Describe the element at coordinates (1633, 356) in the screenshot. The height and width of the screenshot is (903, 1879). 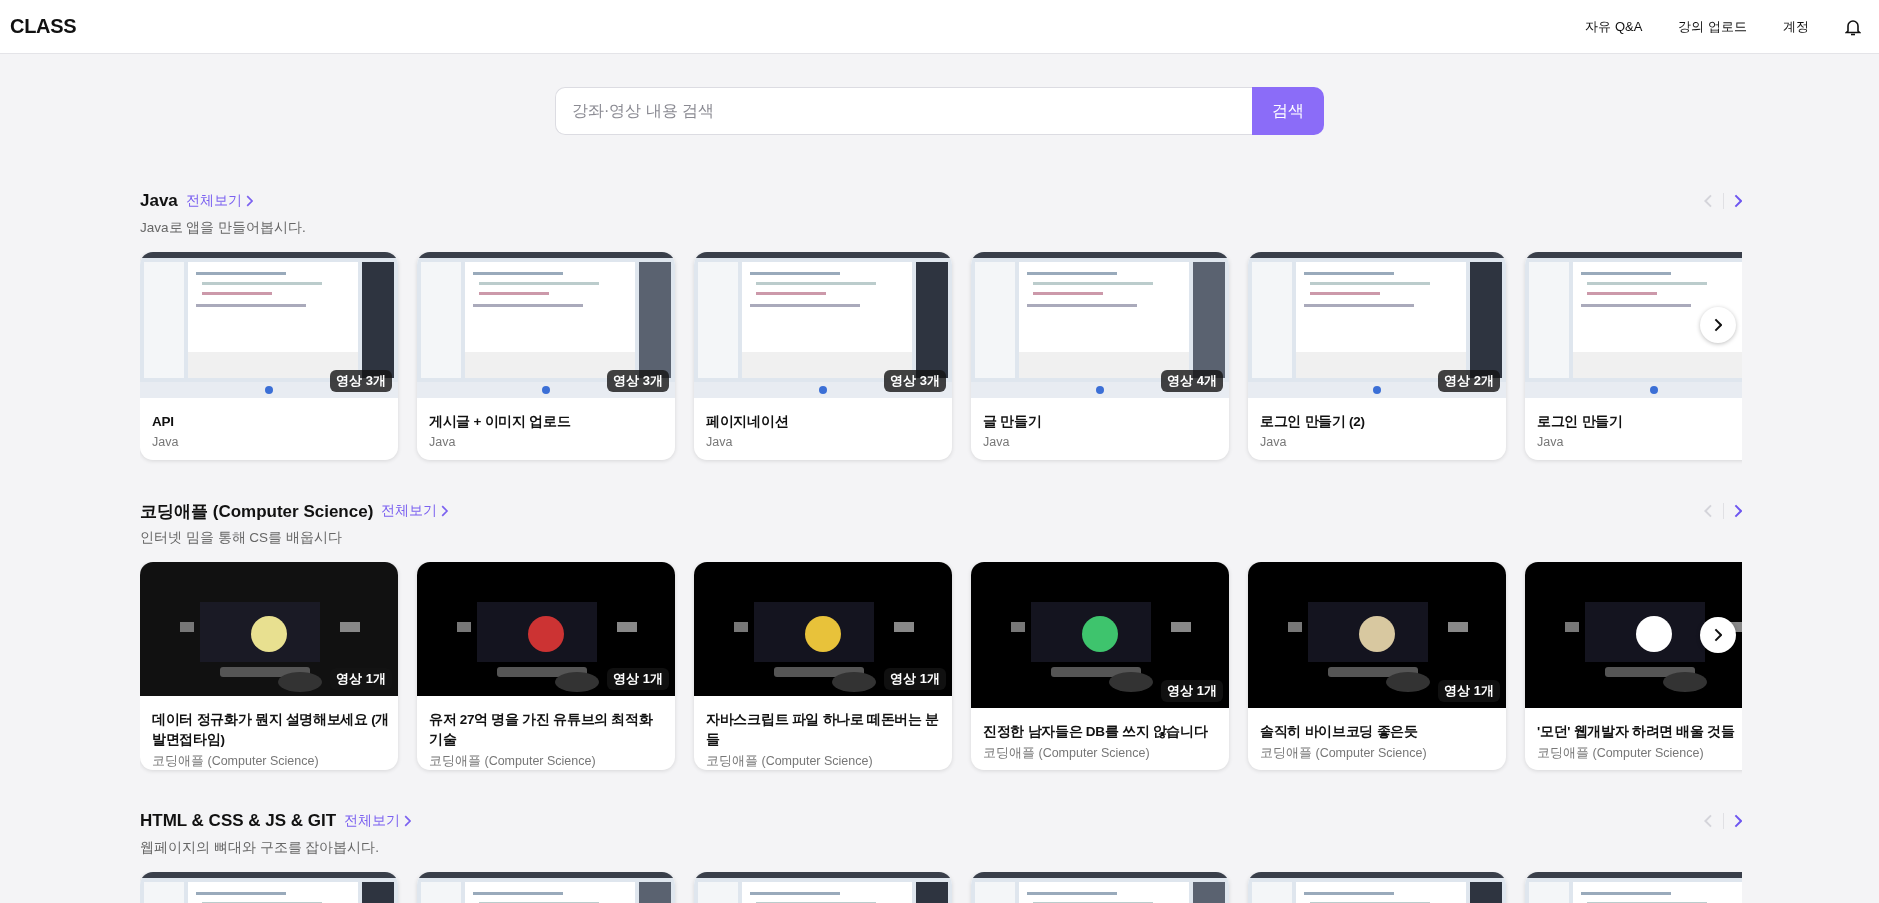
I see `course-card: 로그인 만들기 Java` at that location.